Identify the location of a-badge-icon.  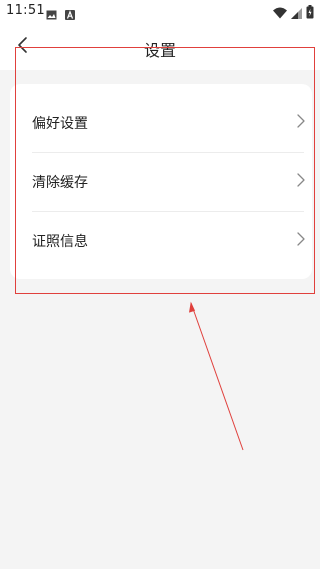
(70, 14).